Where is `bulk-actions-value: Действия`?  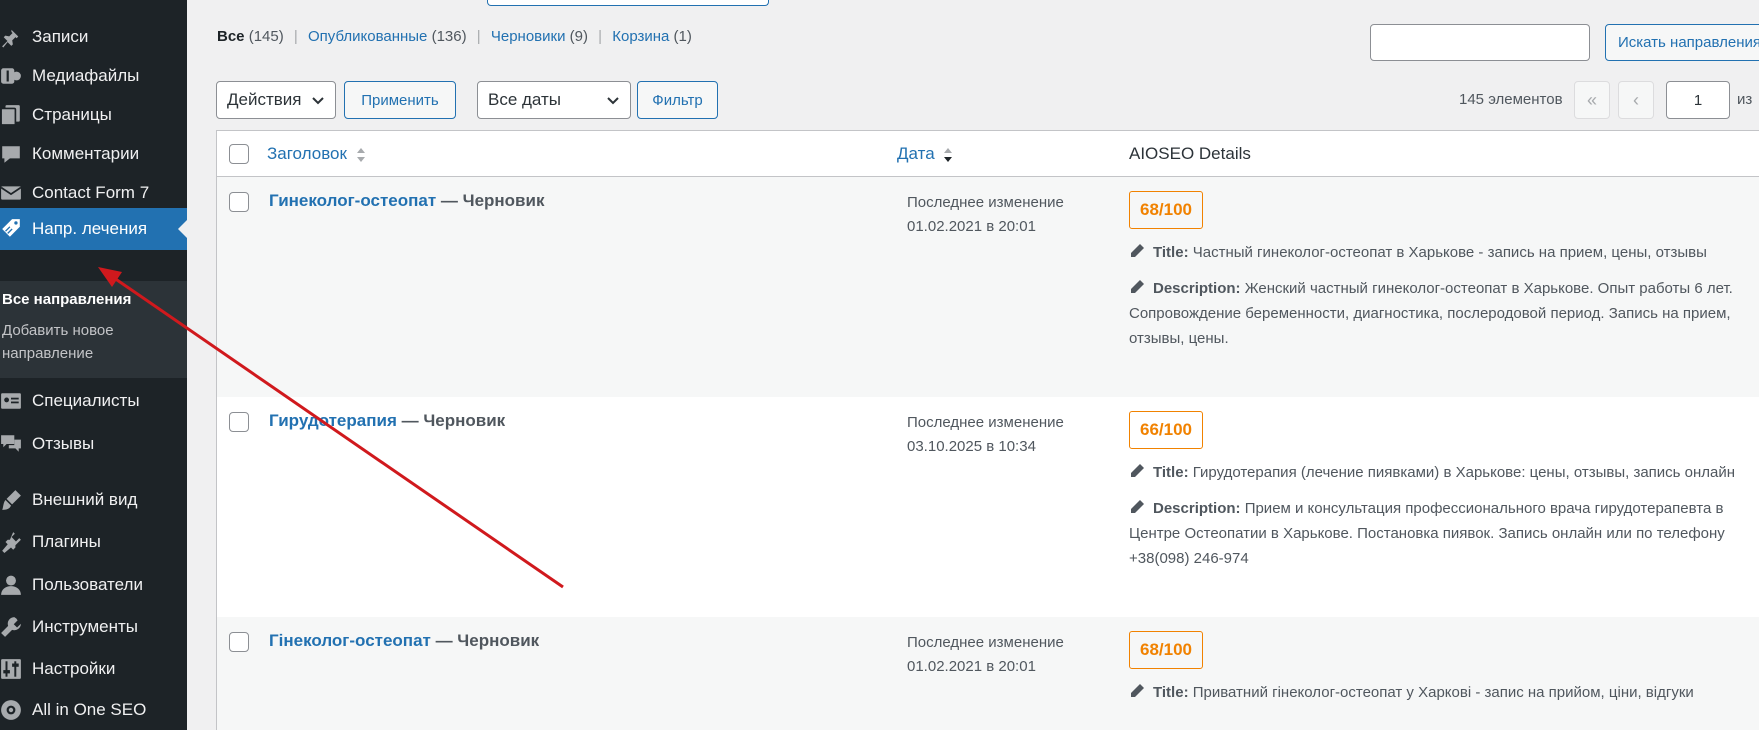 bulk-actions-value: Действия is located at coordinates (264, 99).